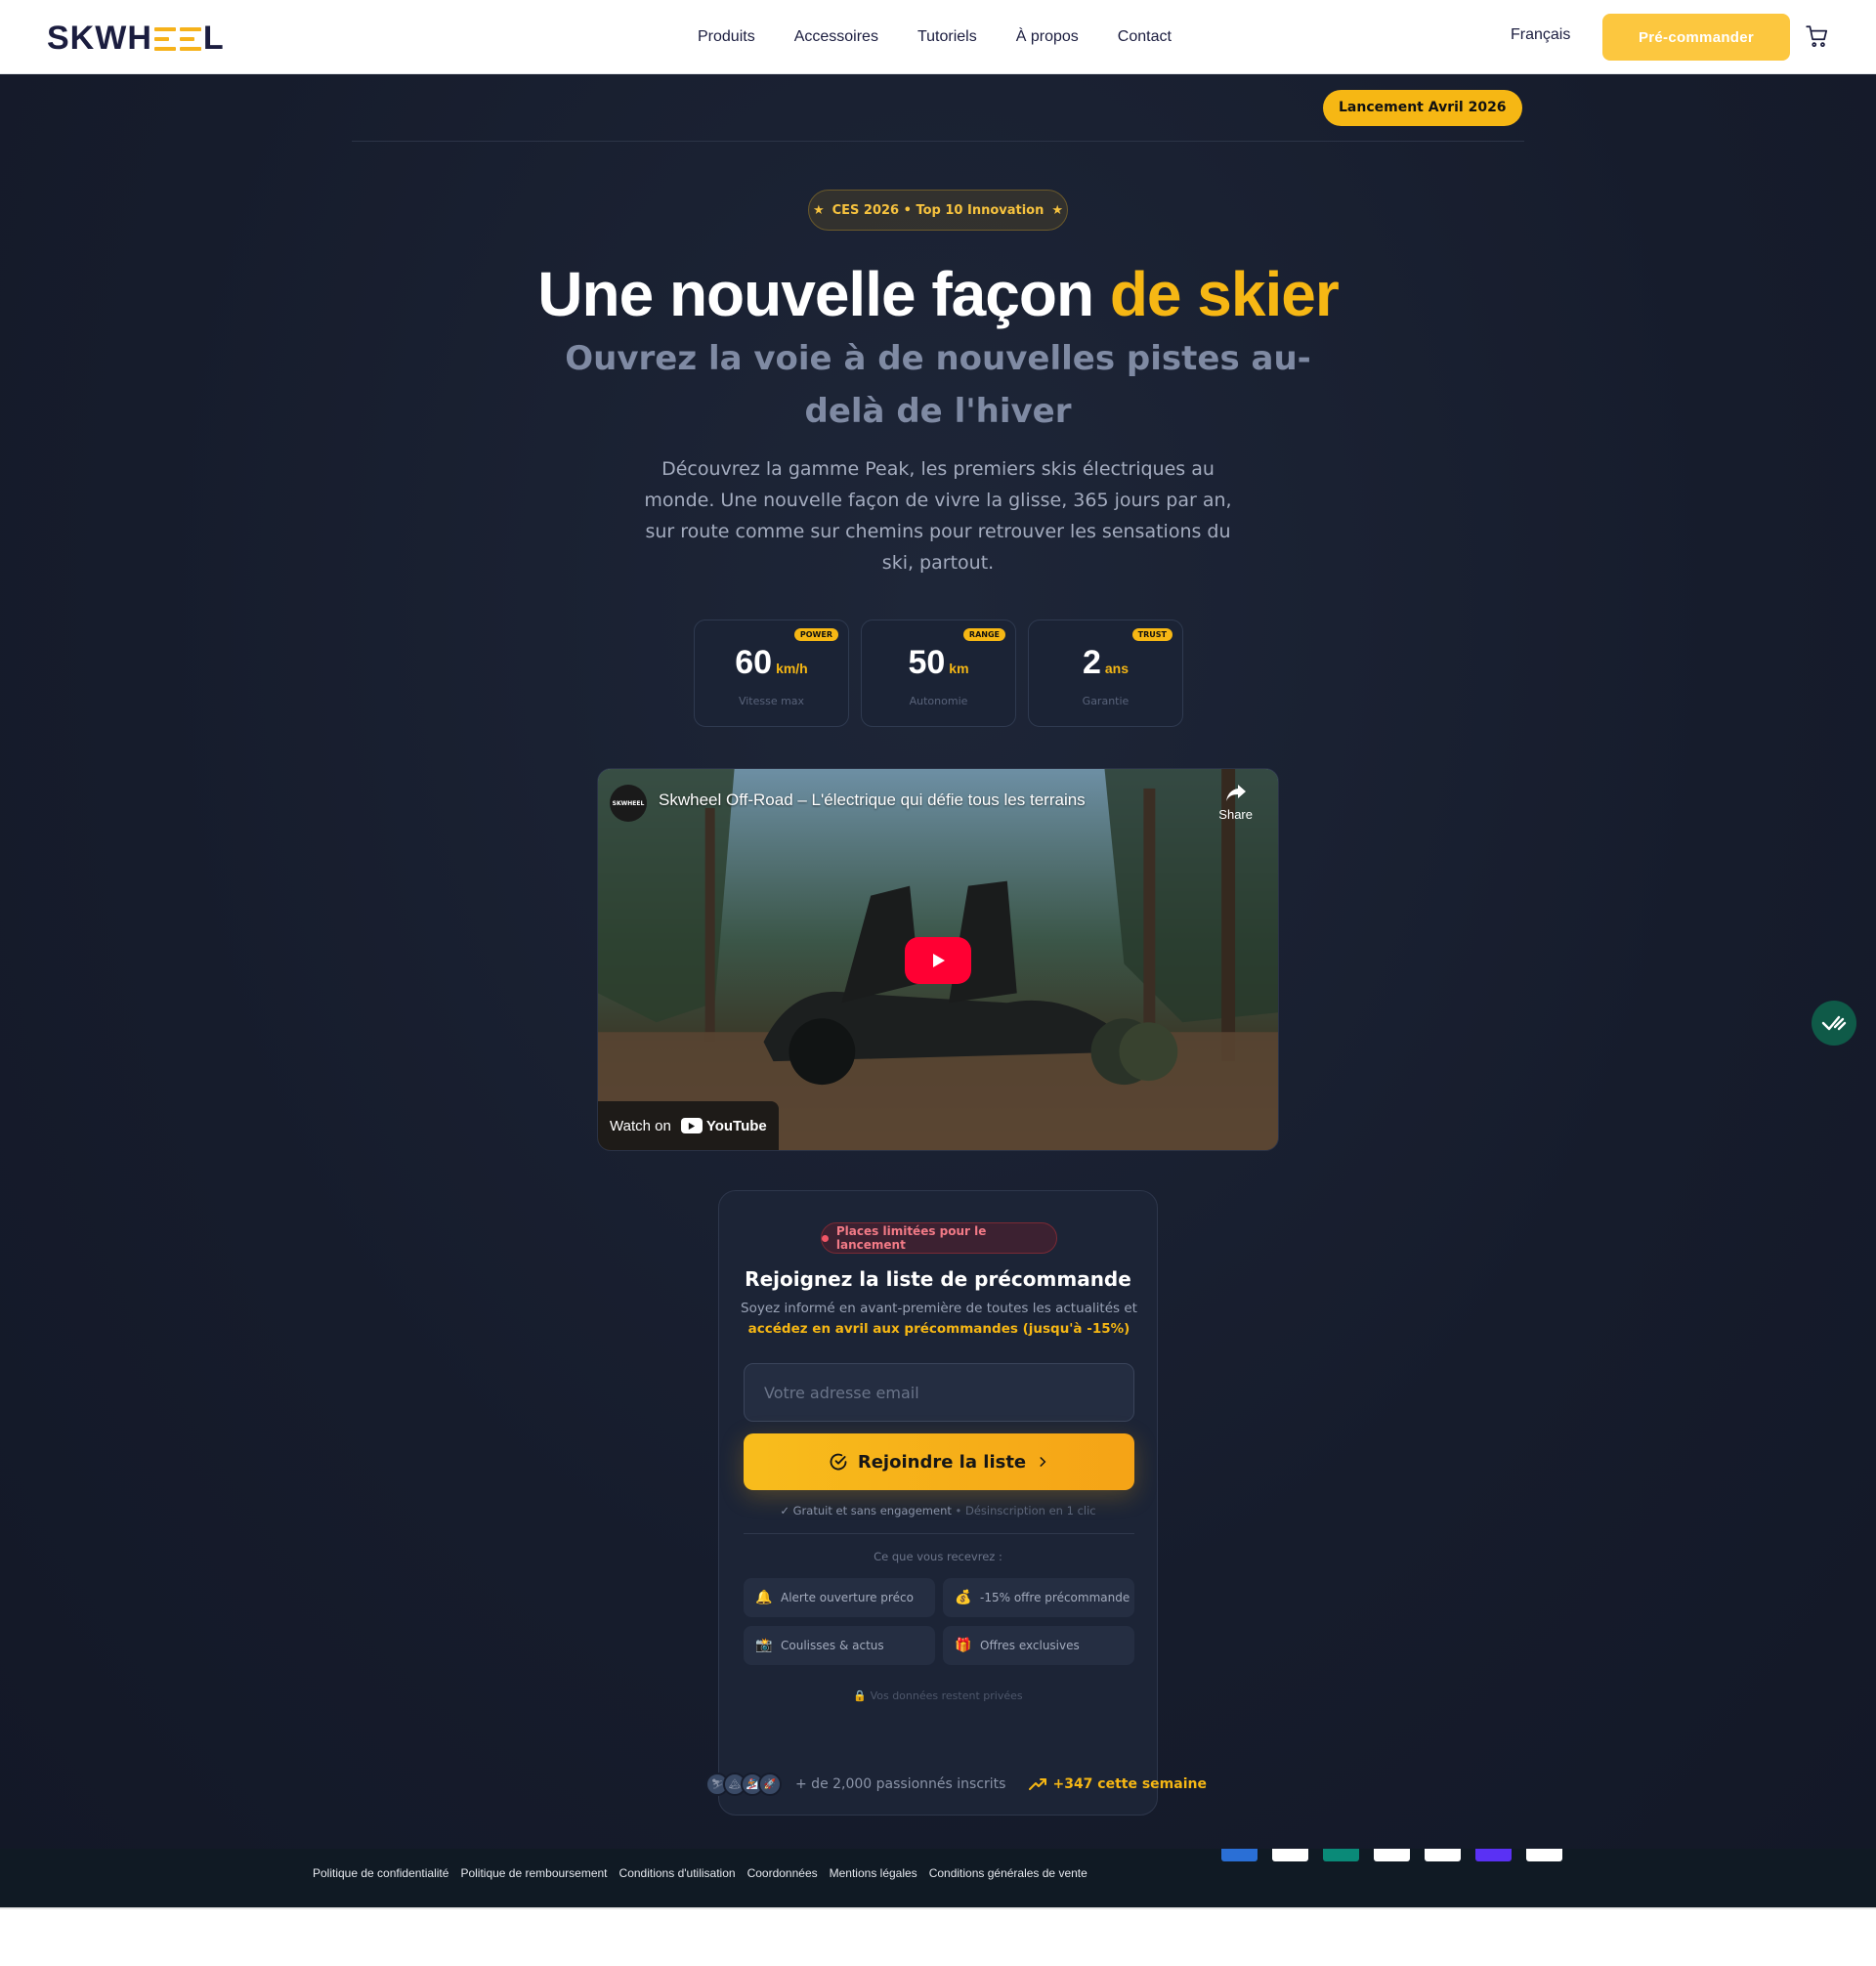 The image size is (1876, 1966). What do you see at coordinates (963, 1645) in the screenshot?
I see `gift-icon: 🎁` at bounding box center [963, 1645].